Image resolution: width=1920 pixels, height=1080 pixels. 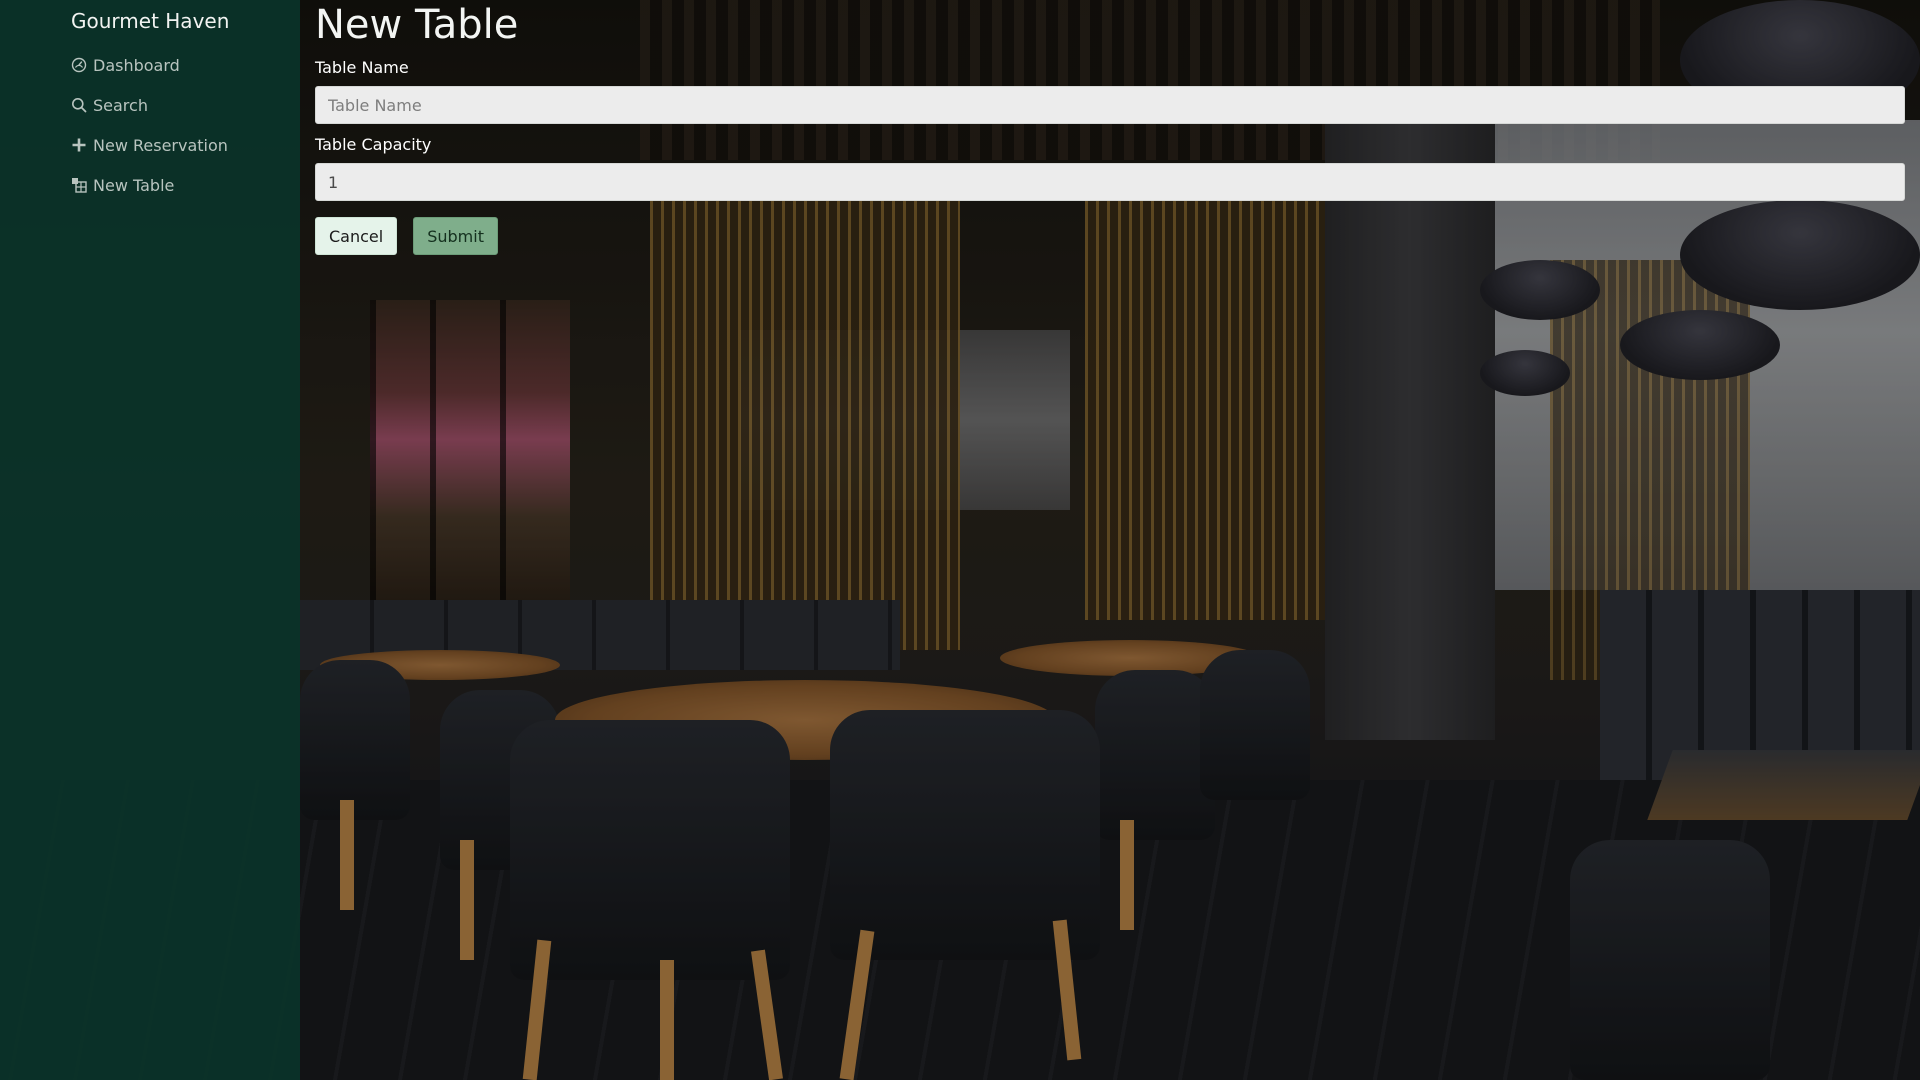 What do you see at coordinates (150, 21) in the screenshot?
I see `brand-title: Gourmet Haven` at bounding box center [150, 21].